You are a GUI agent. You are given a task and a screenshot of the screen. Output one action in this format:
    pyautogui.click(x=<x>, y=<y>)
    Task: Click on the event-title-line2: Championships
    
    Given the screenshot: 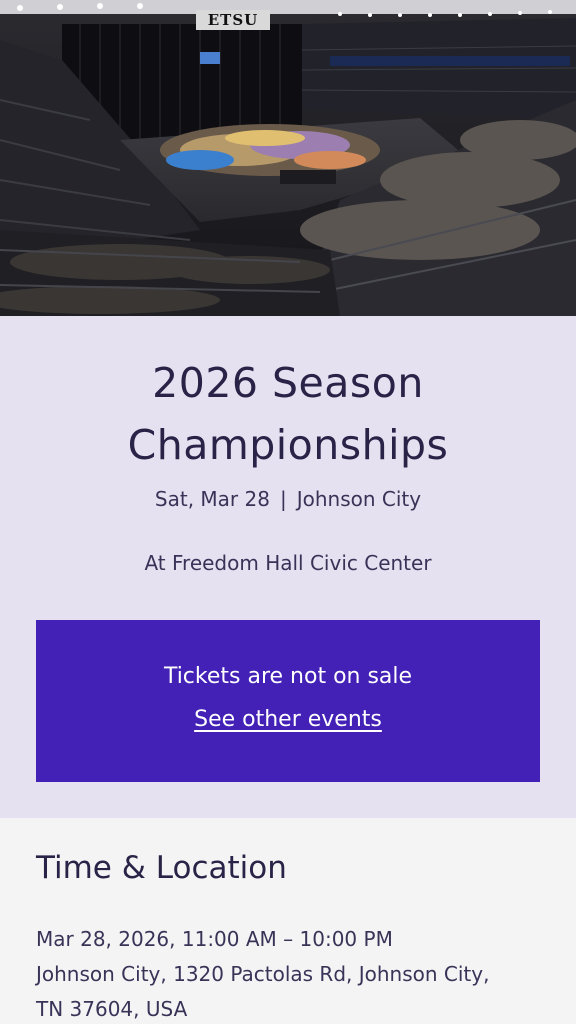 What is the action you would take?
    pyautogui.click(x=288, y=445)
    